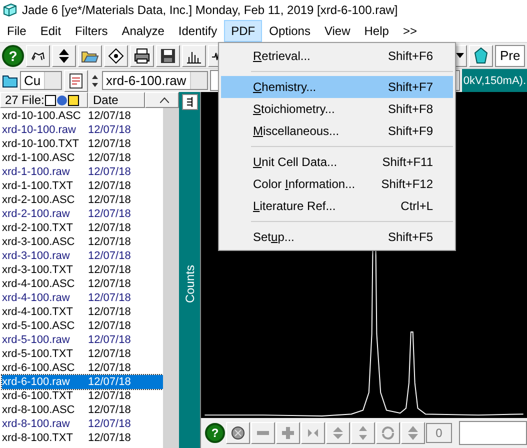 The width and height of the screenshot is (527, 448). Describe the element at coordinates (288, 433) in the screenshot. I see `plus-icon` at that location.